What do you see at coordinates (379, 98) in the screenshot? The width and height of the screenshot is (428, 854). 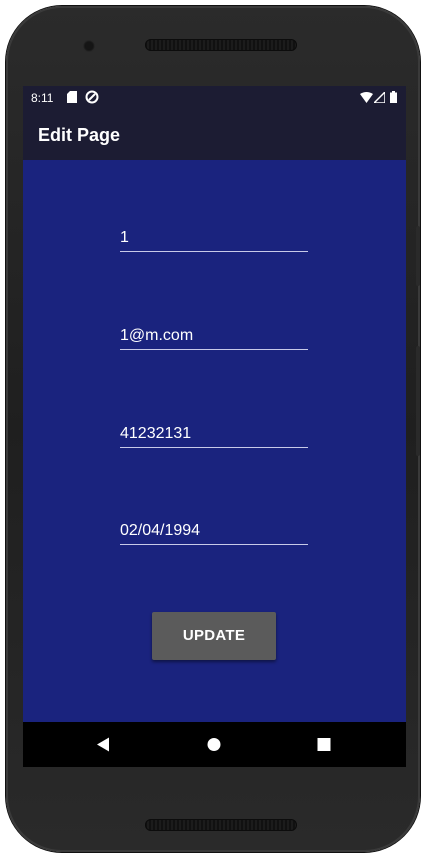 I see `cellular-signal-icon` at bounding box center [379, 98].